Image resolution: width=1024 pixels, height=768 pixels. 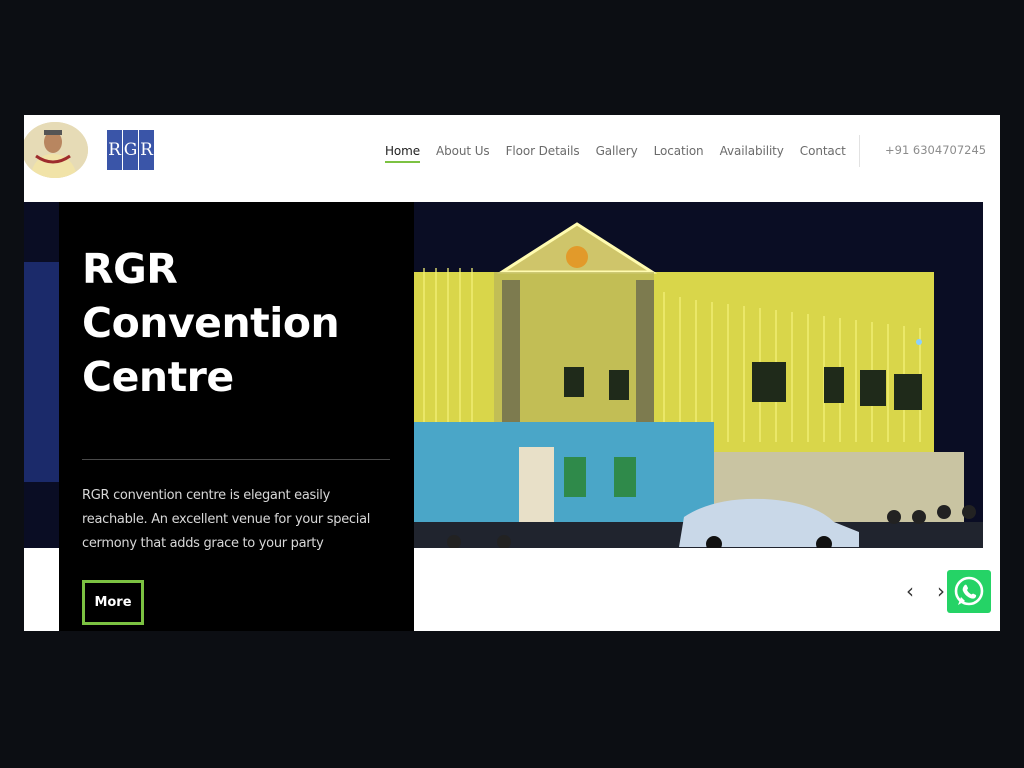 What do you see at coordinates (910, 591) in the screenshot?
I see `chevron-left-icon: ‹` at bounding box center [910, 591].